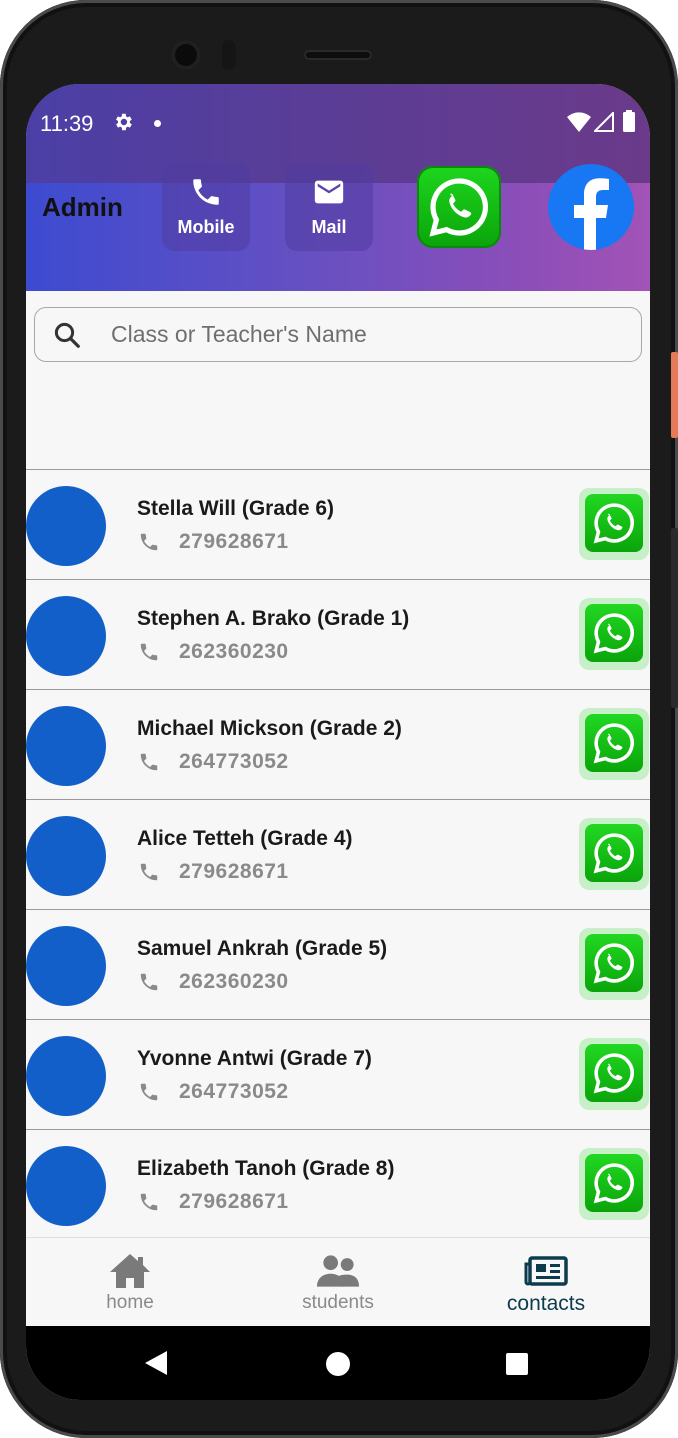  Describe the element at coordinates (546, 1303) in the screenshot. I see `tab-contacts-label: contacts` at that location.